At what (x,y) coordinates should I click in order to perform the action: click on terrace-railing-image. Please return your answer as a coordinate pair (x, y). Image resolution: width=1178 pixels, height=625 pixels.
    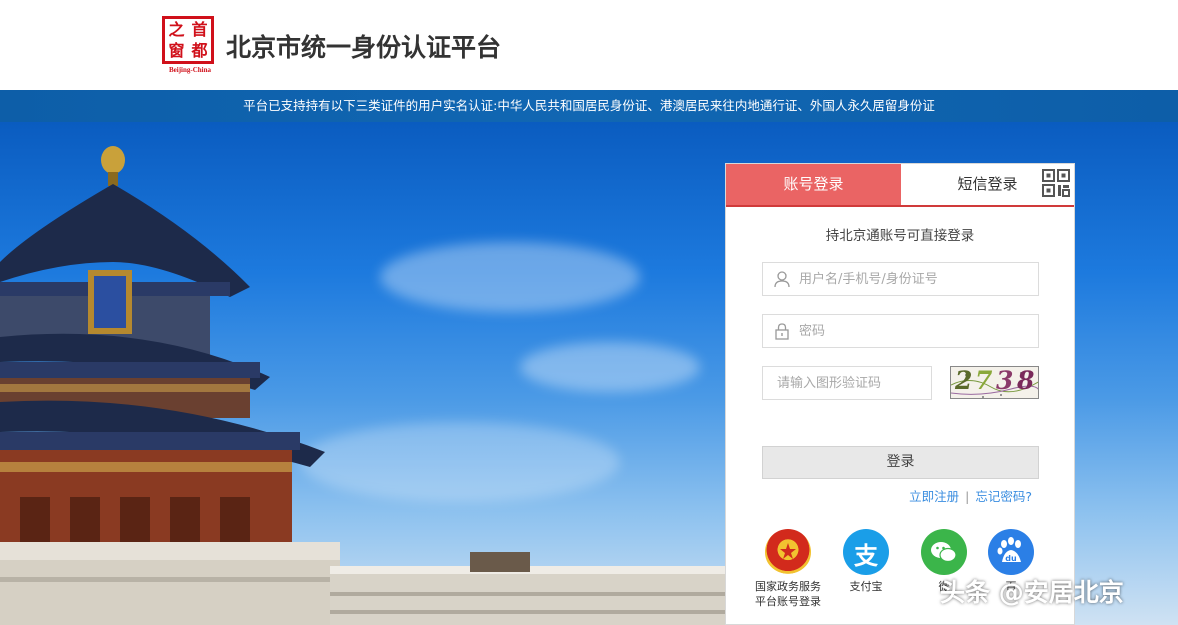
    Looking at the image, I should click on (527, 588).